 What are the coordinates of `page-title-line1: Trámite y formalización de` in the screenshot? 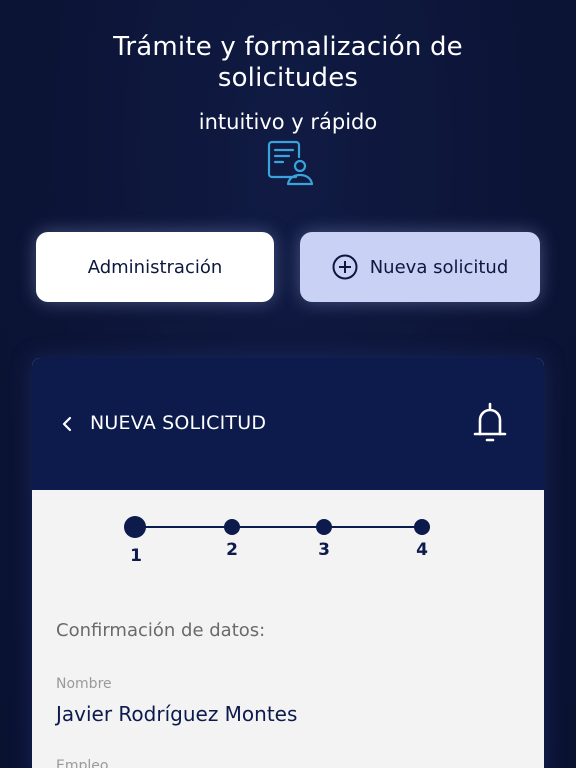 It's located at (288, 47).